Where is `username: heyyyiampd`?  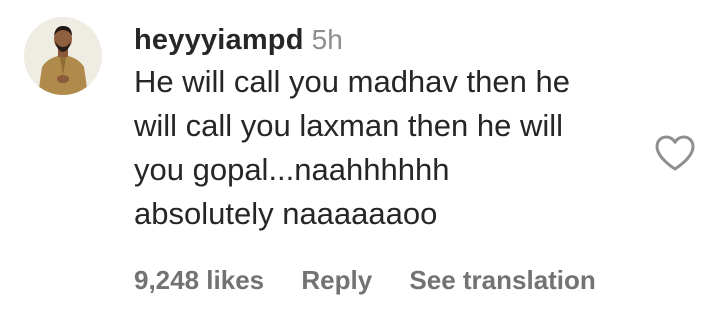
username: heyyyiampd is located at coordinates (219, 40).